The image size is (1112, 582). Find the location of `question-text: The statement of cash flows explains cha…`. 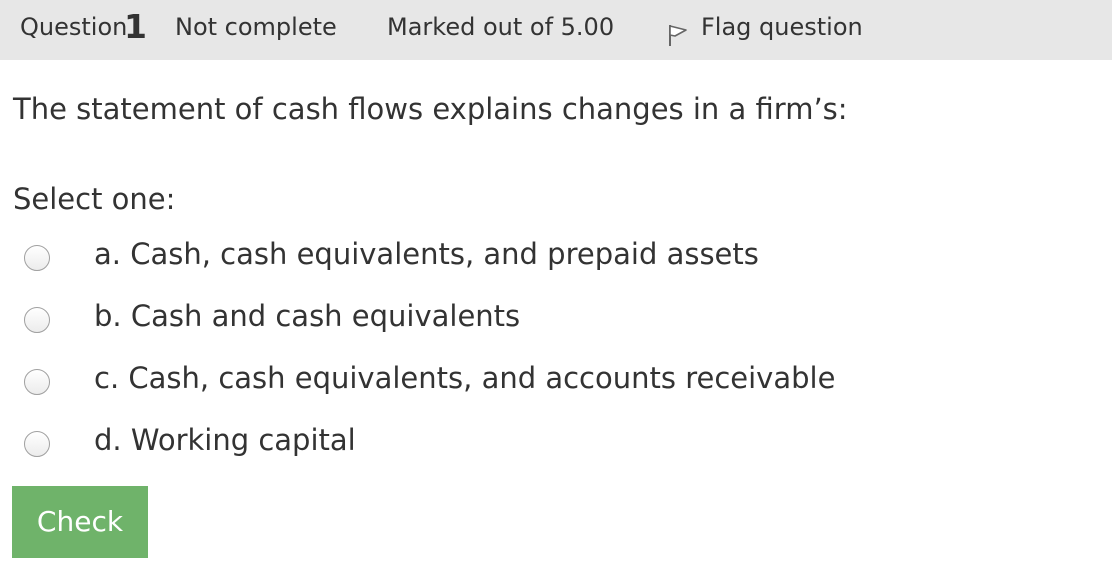

question-text: The statement of cash flows explains cha… is located at coordinates (430, 109).